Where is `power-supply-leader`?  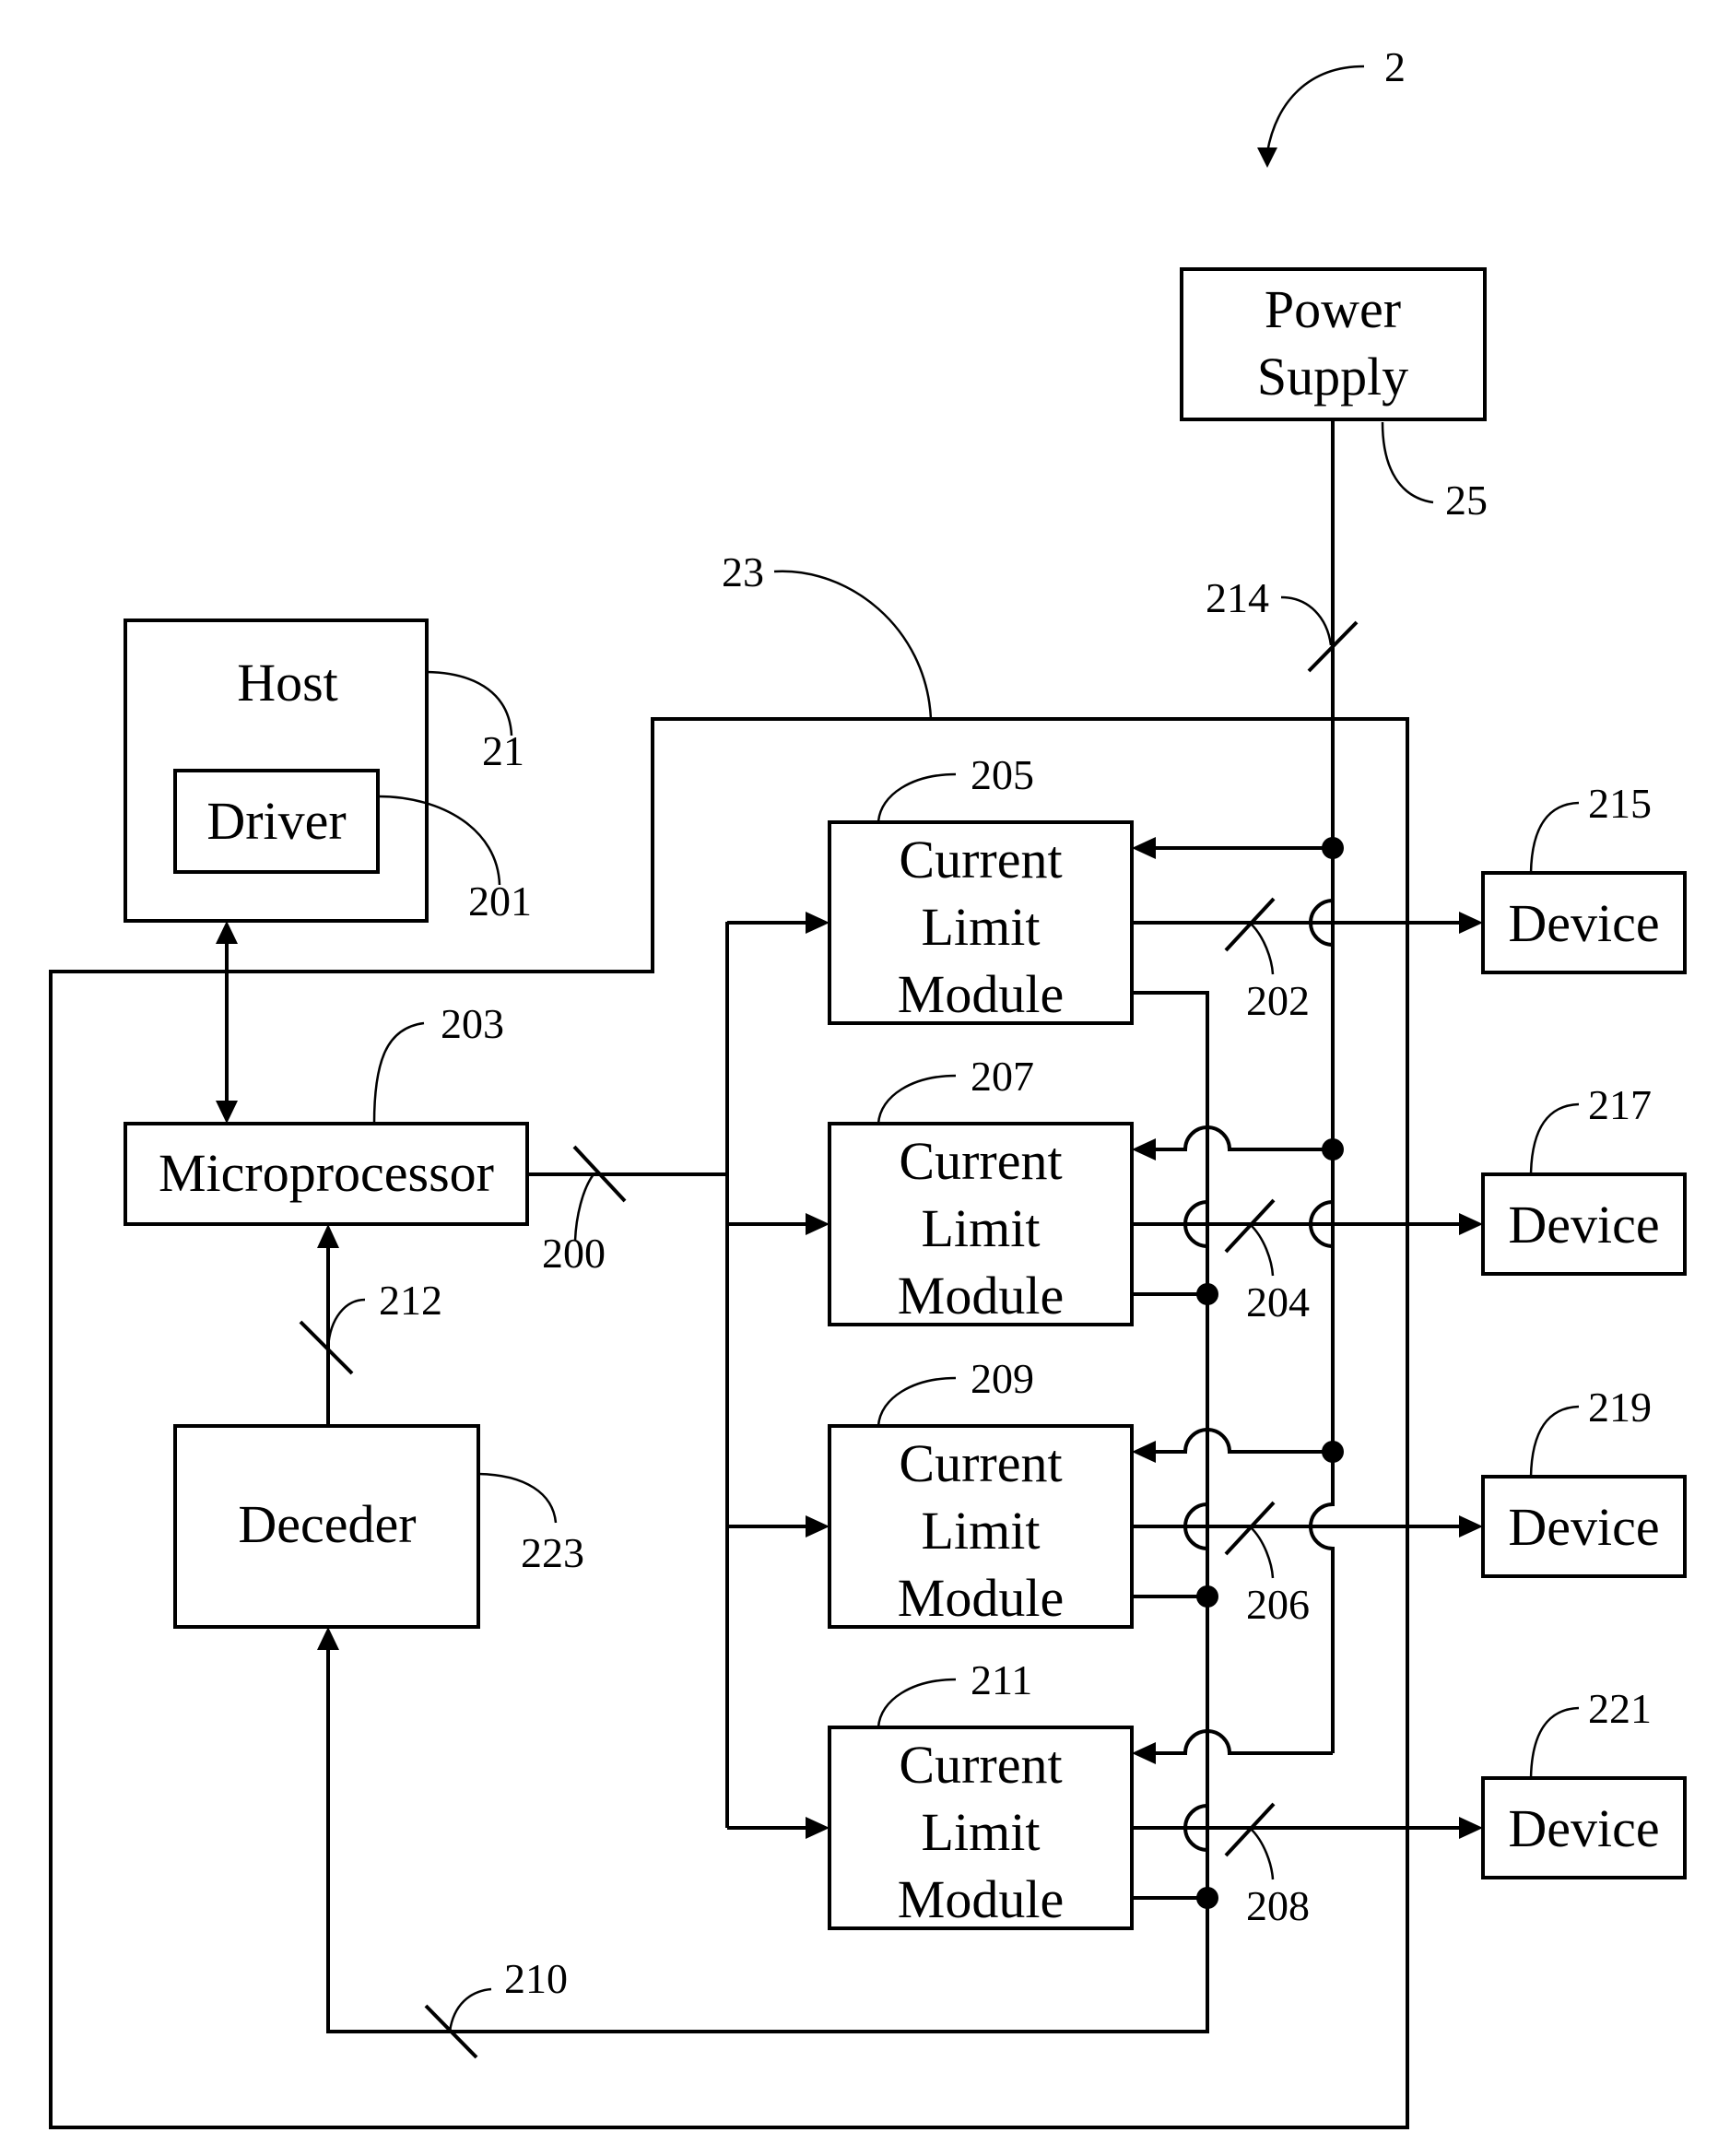 power-supply-leader is located at coordinates (1407, 462).